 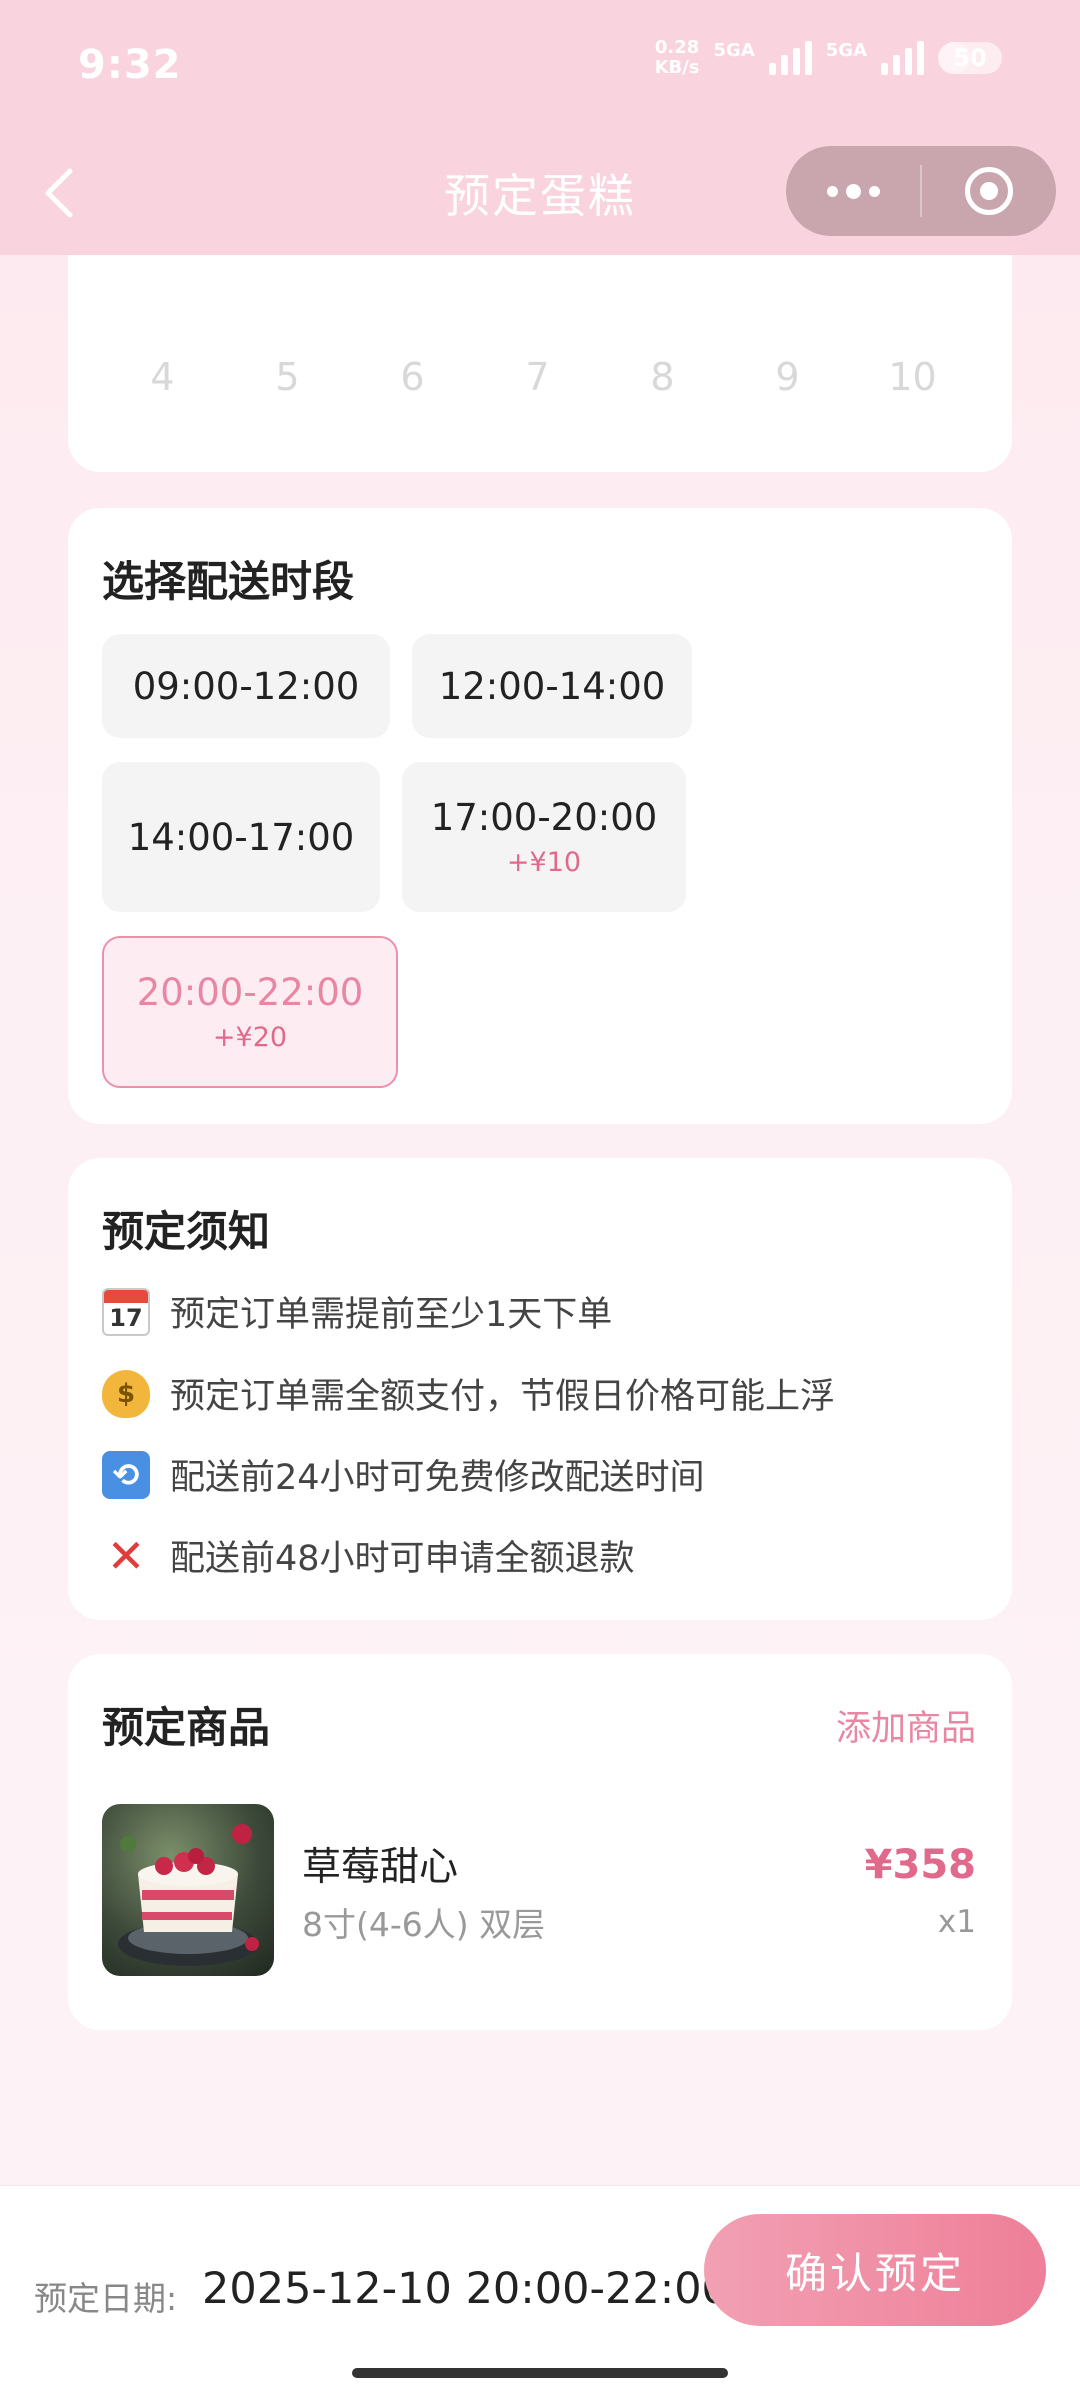 What do you see at coordinates (188, 1895) in the screenshot?
I see `cake-photo` at bounding box center [188, 1895].